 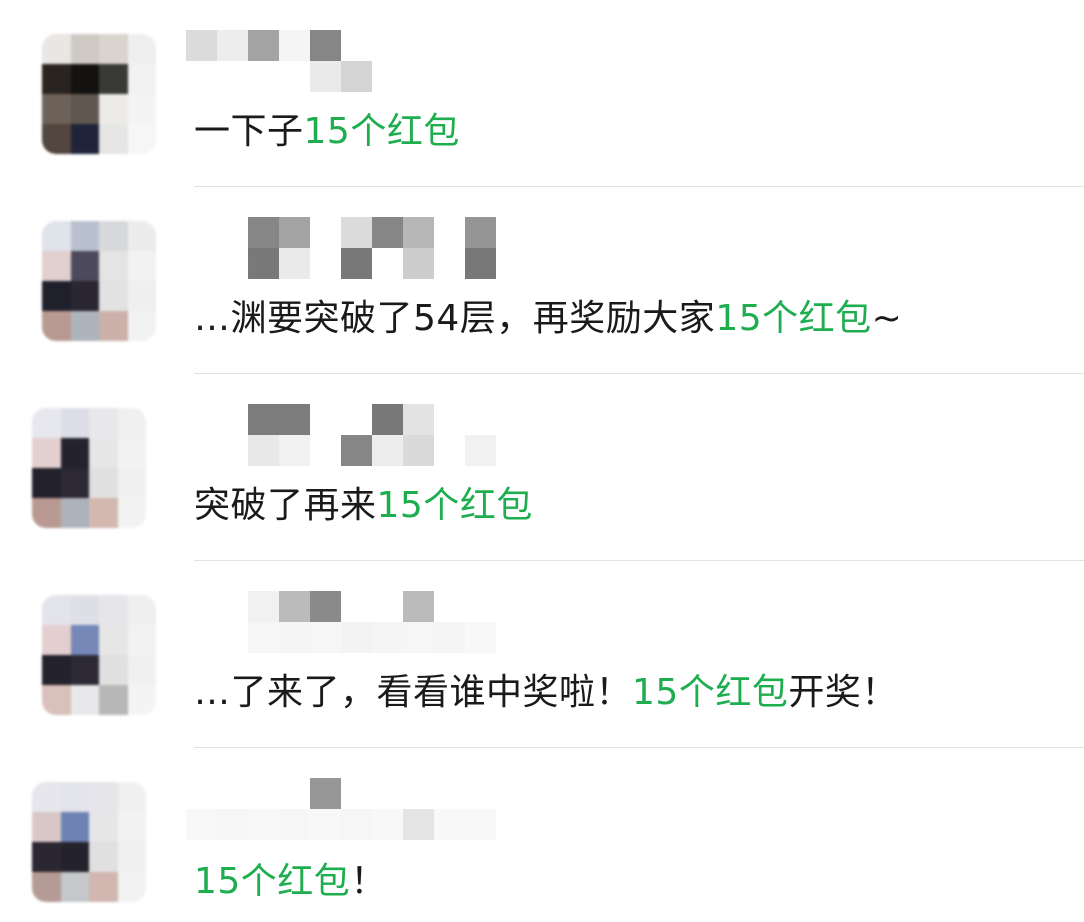 What do you see at coordinates (285, 505) in the screenshot?
I see `message-text-pre: 突破了再来` at bounding box center [285, 505].